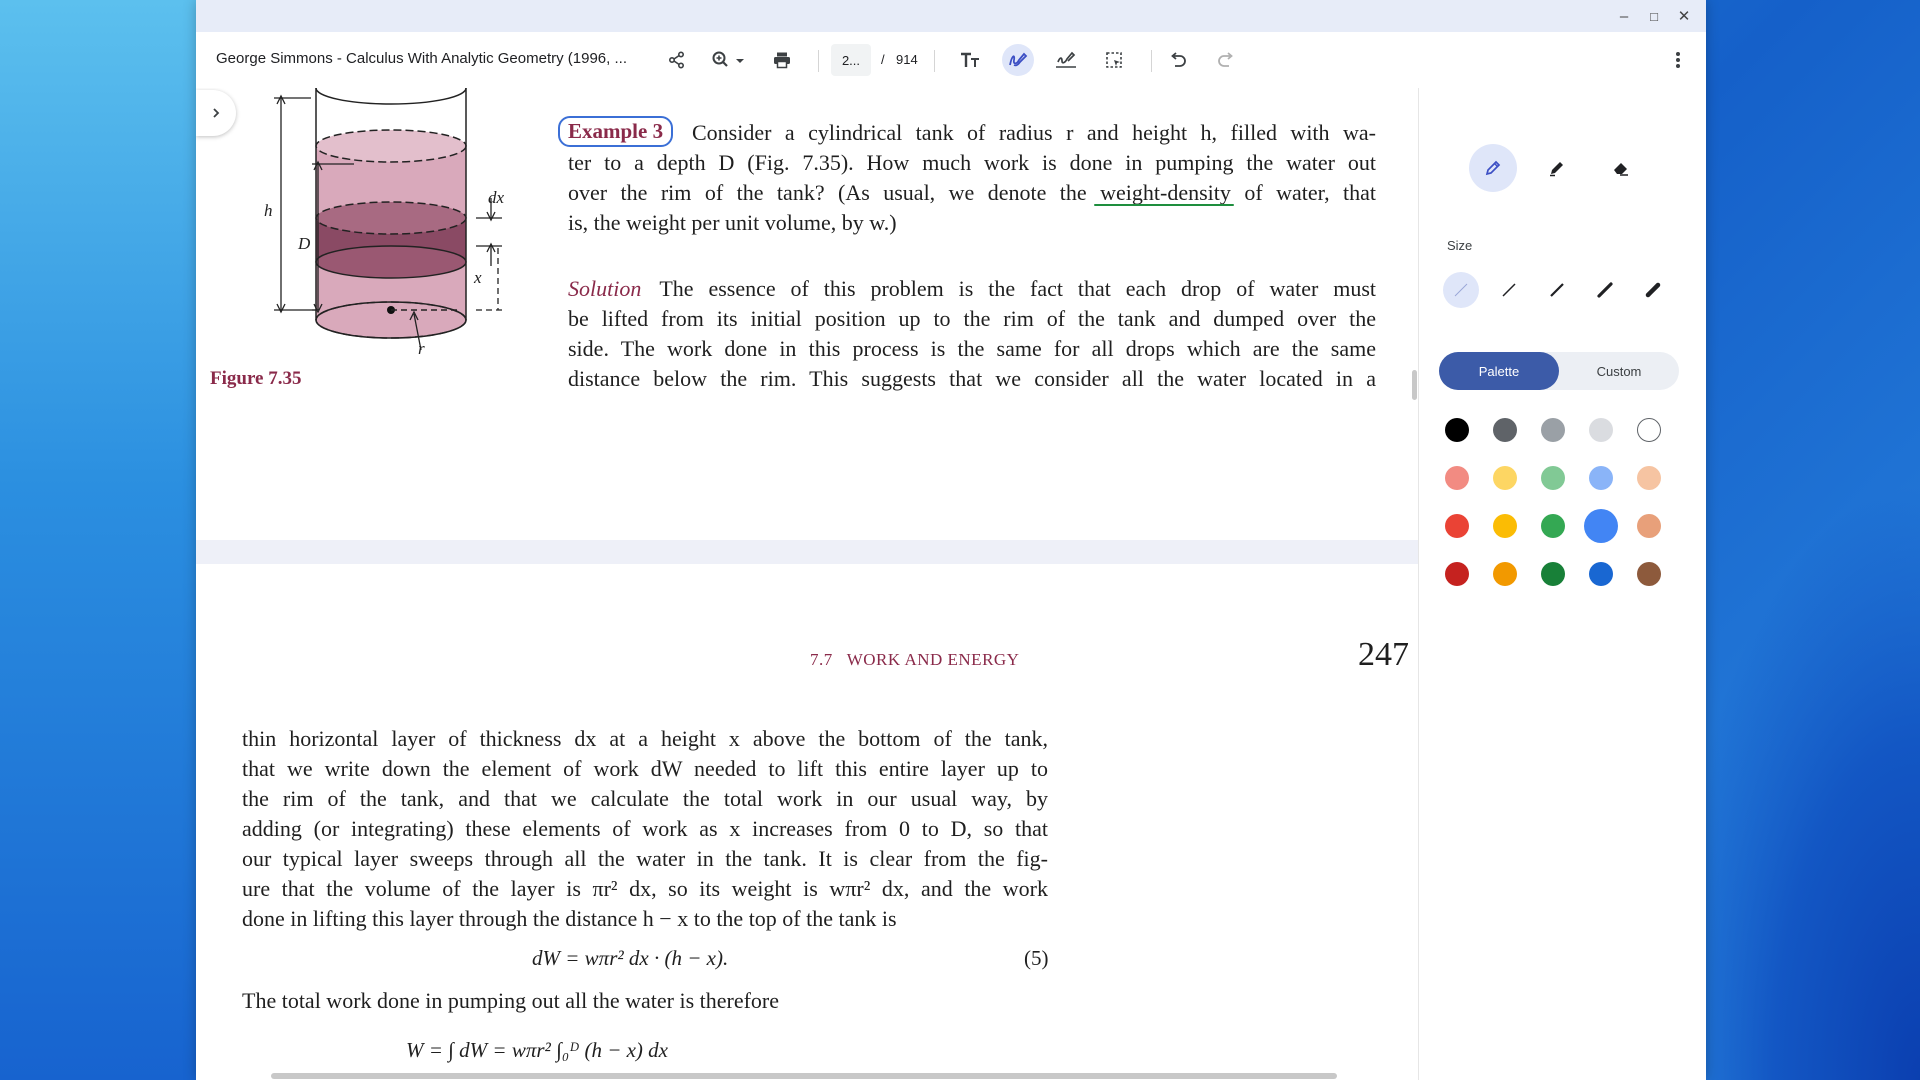  What do you see at coordinates (268, 210) in the screenshot?
I see `label-h: h` at bounding box center [268, 210].